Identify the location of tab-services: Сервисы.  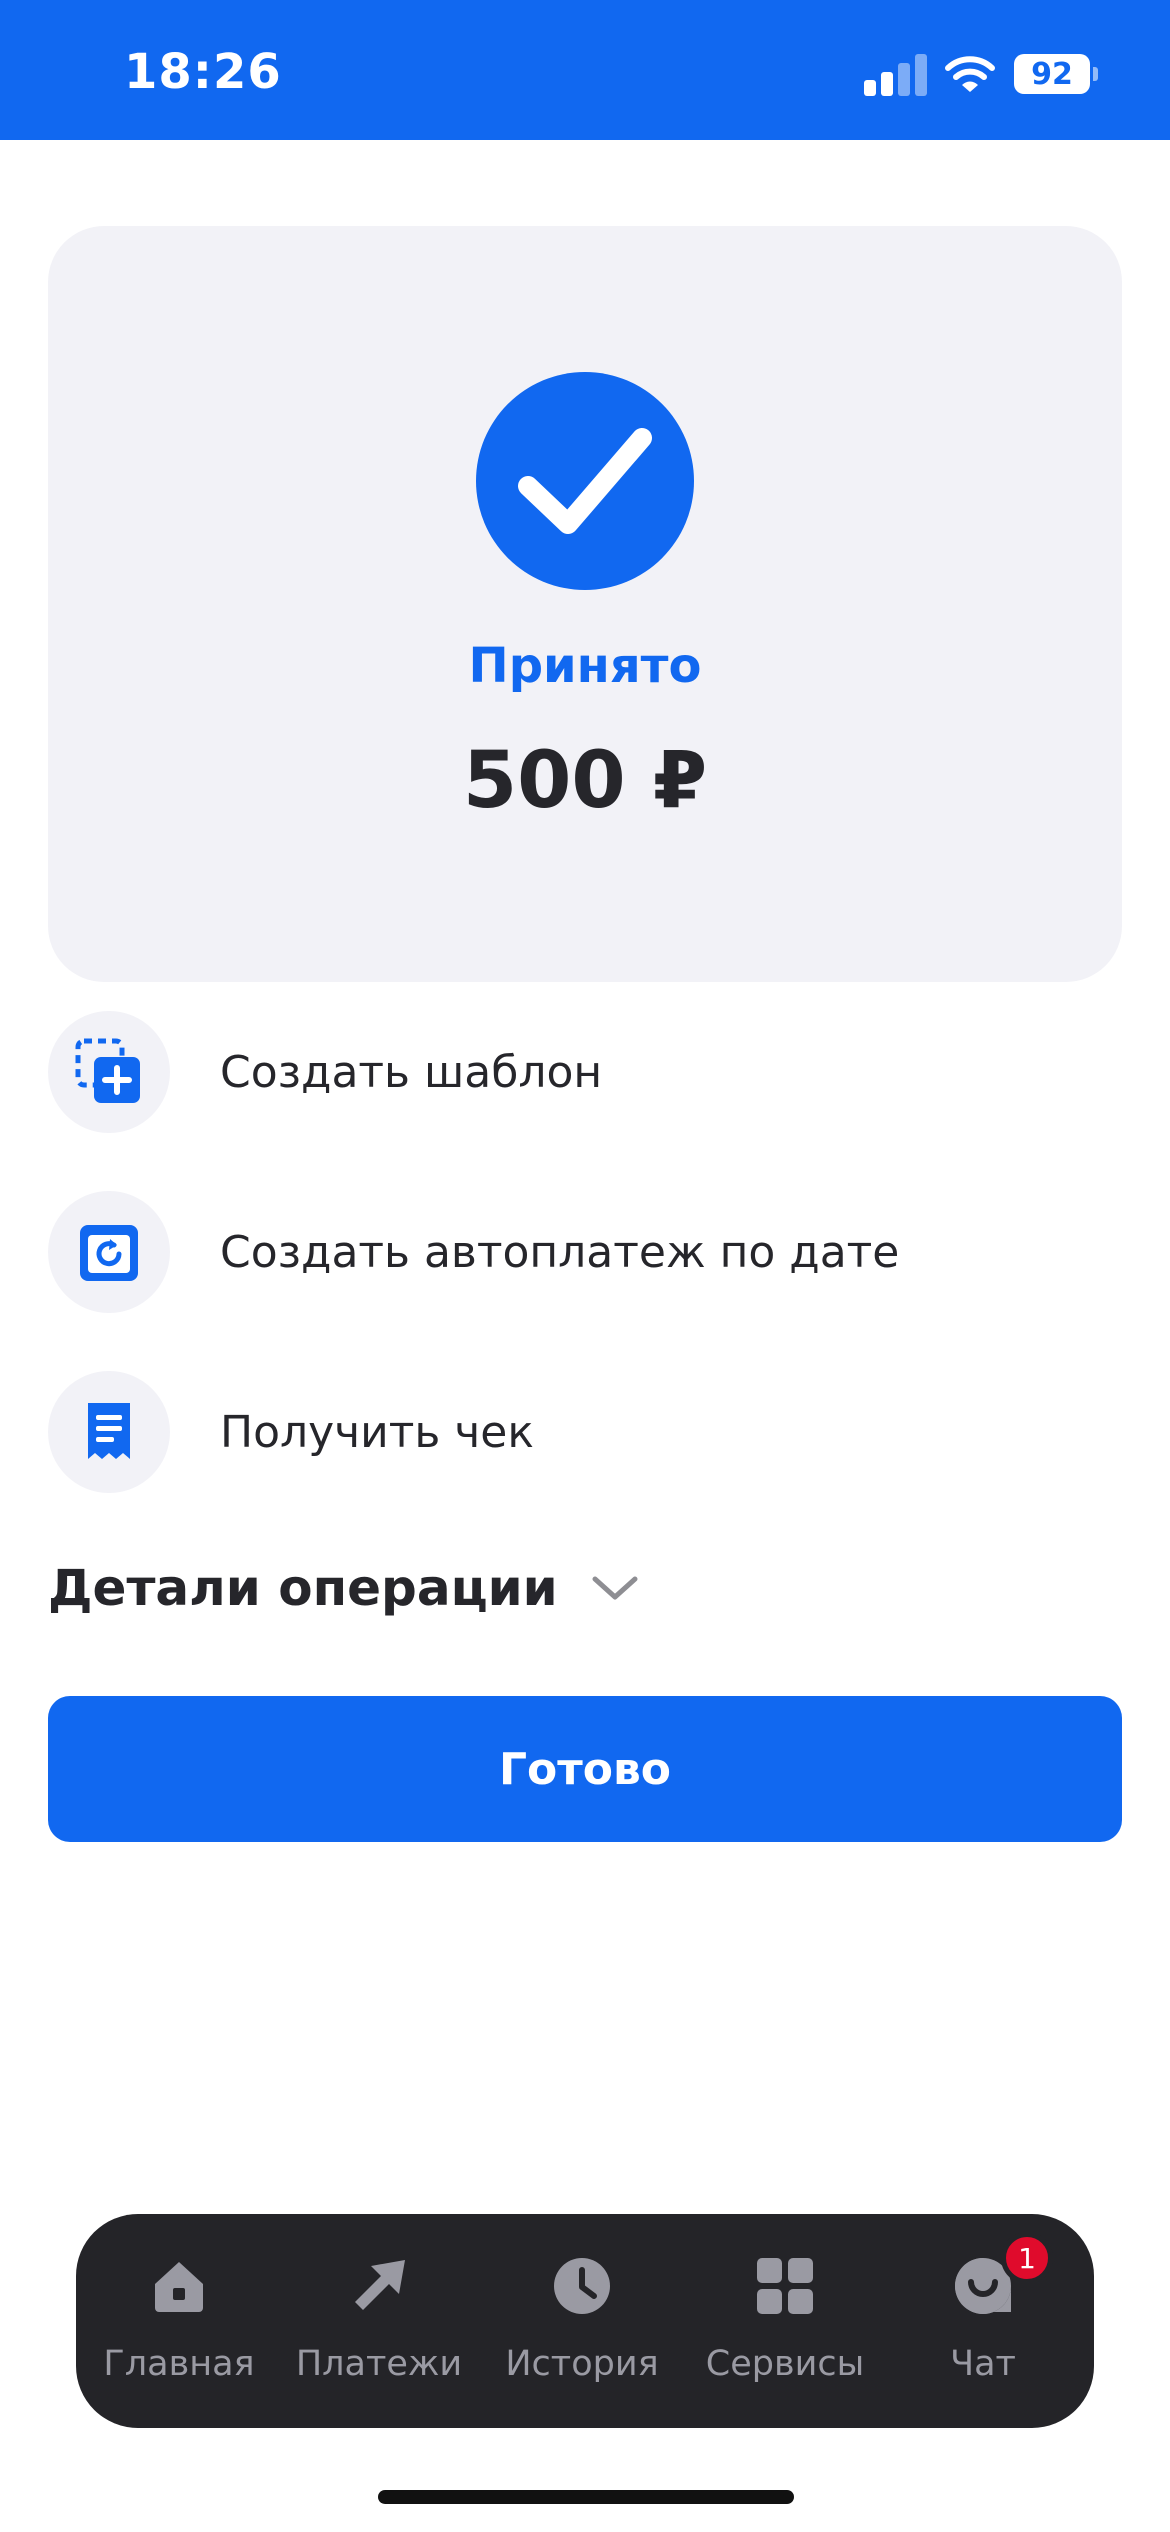
(785, 2321).